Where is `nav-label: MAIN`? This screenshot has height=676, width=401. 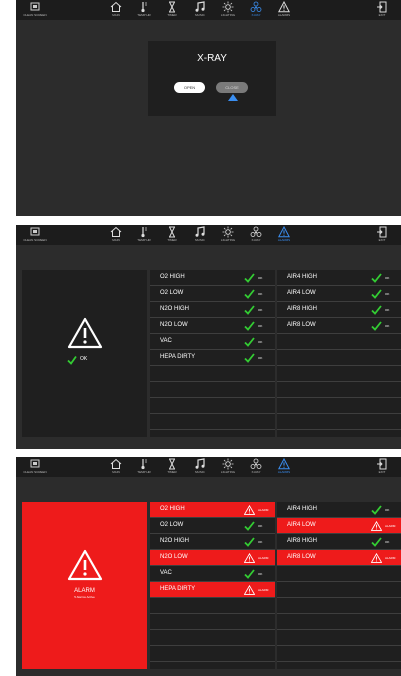 nav-label: MAIN is located at coordinates (116, 240).